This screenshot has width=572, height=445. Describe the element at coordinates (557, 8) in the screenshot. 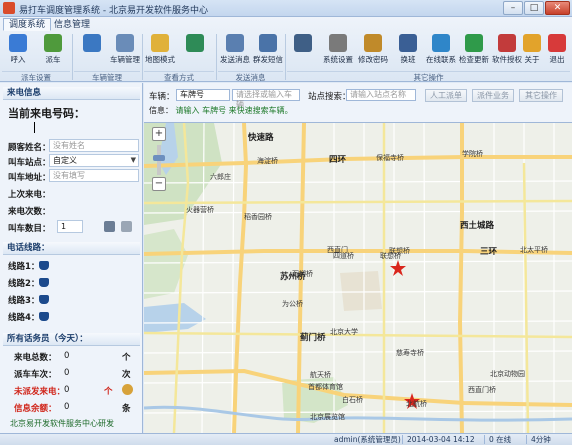

I see `close-button: ✕` at that location.